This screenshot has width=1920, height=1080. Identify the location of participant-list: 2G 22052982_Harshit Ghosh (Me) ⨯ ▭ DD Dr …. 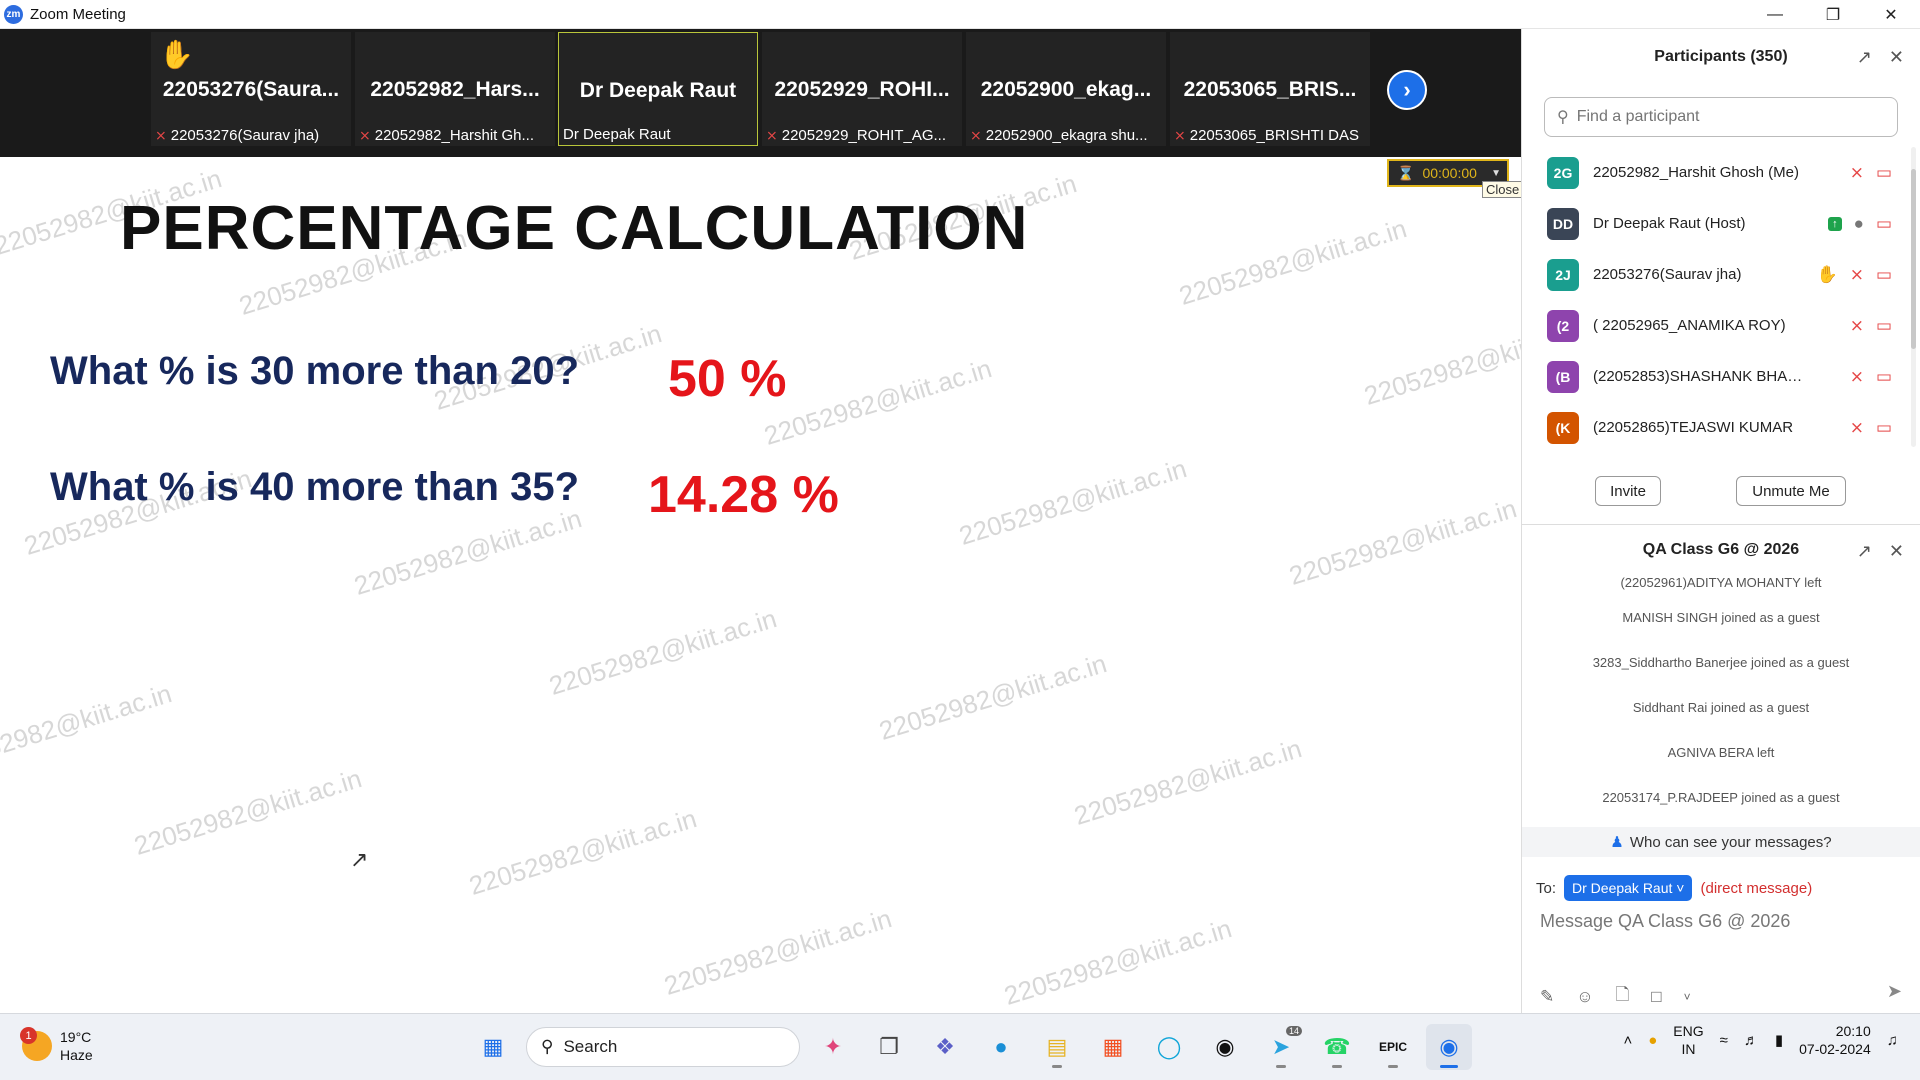
(1721, 297).